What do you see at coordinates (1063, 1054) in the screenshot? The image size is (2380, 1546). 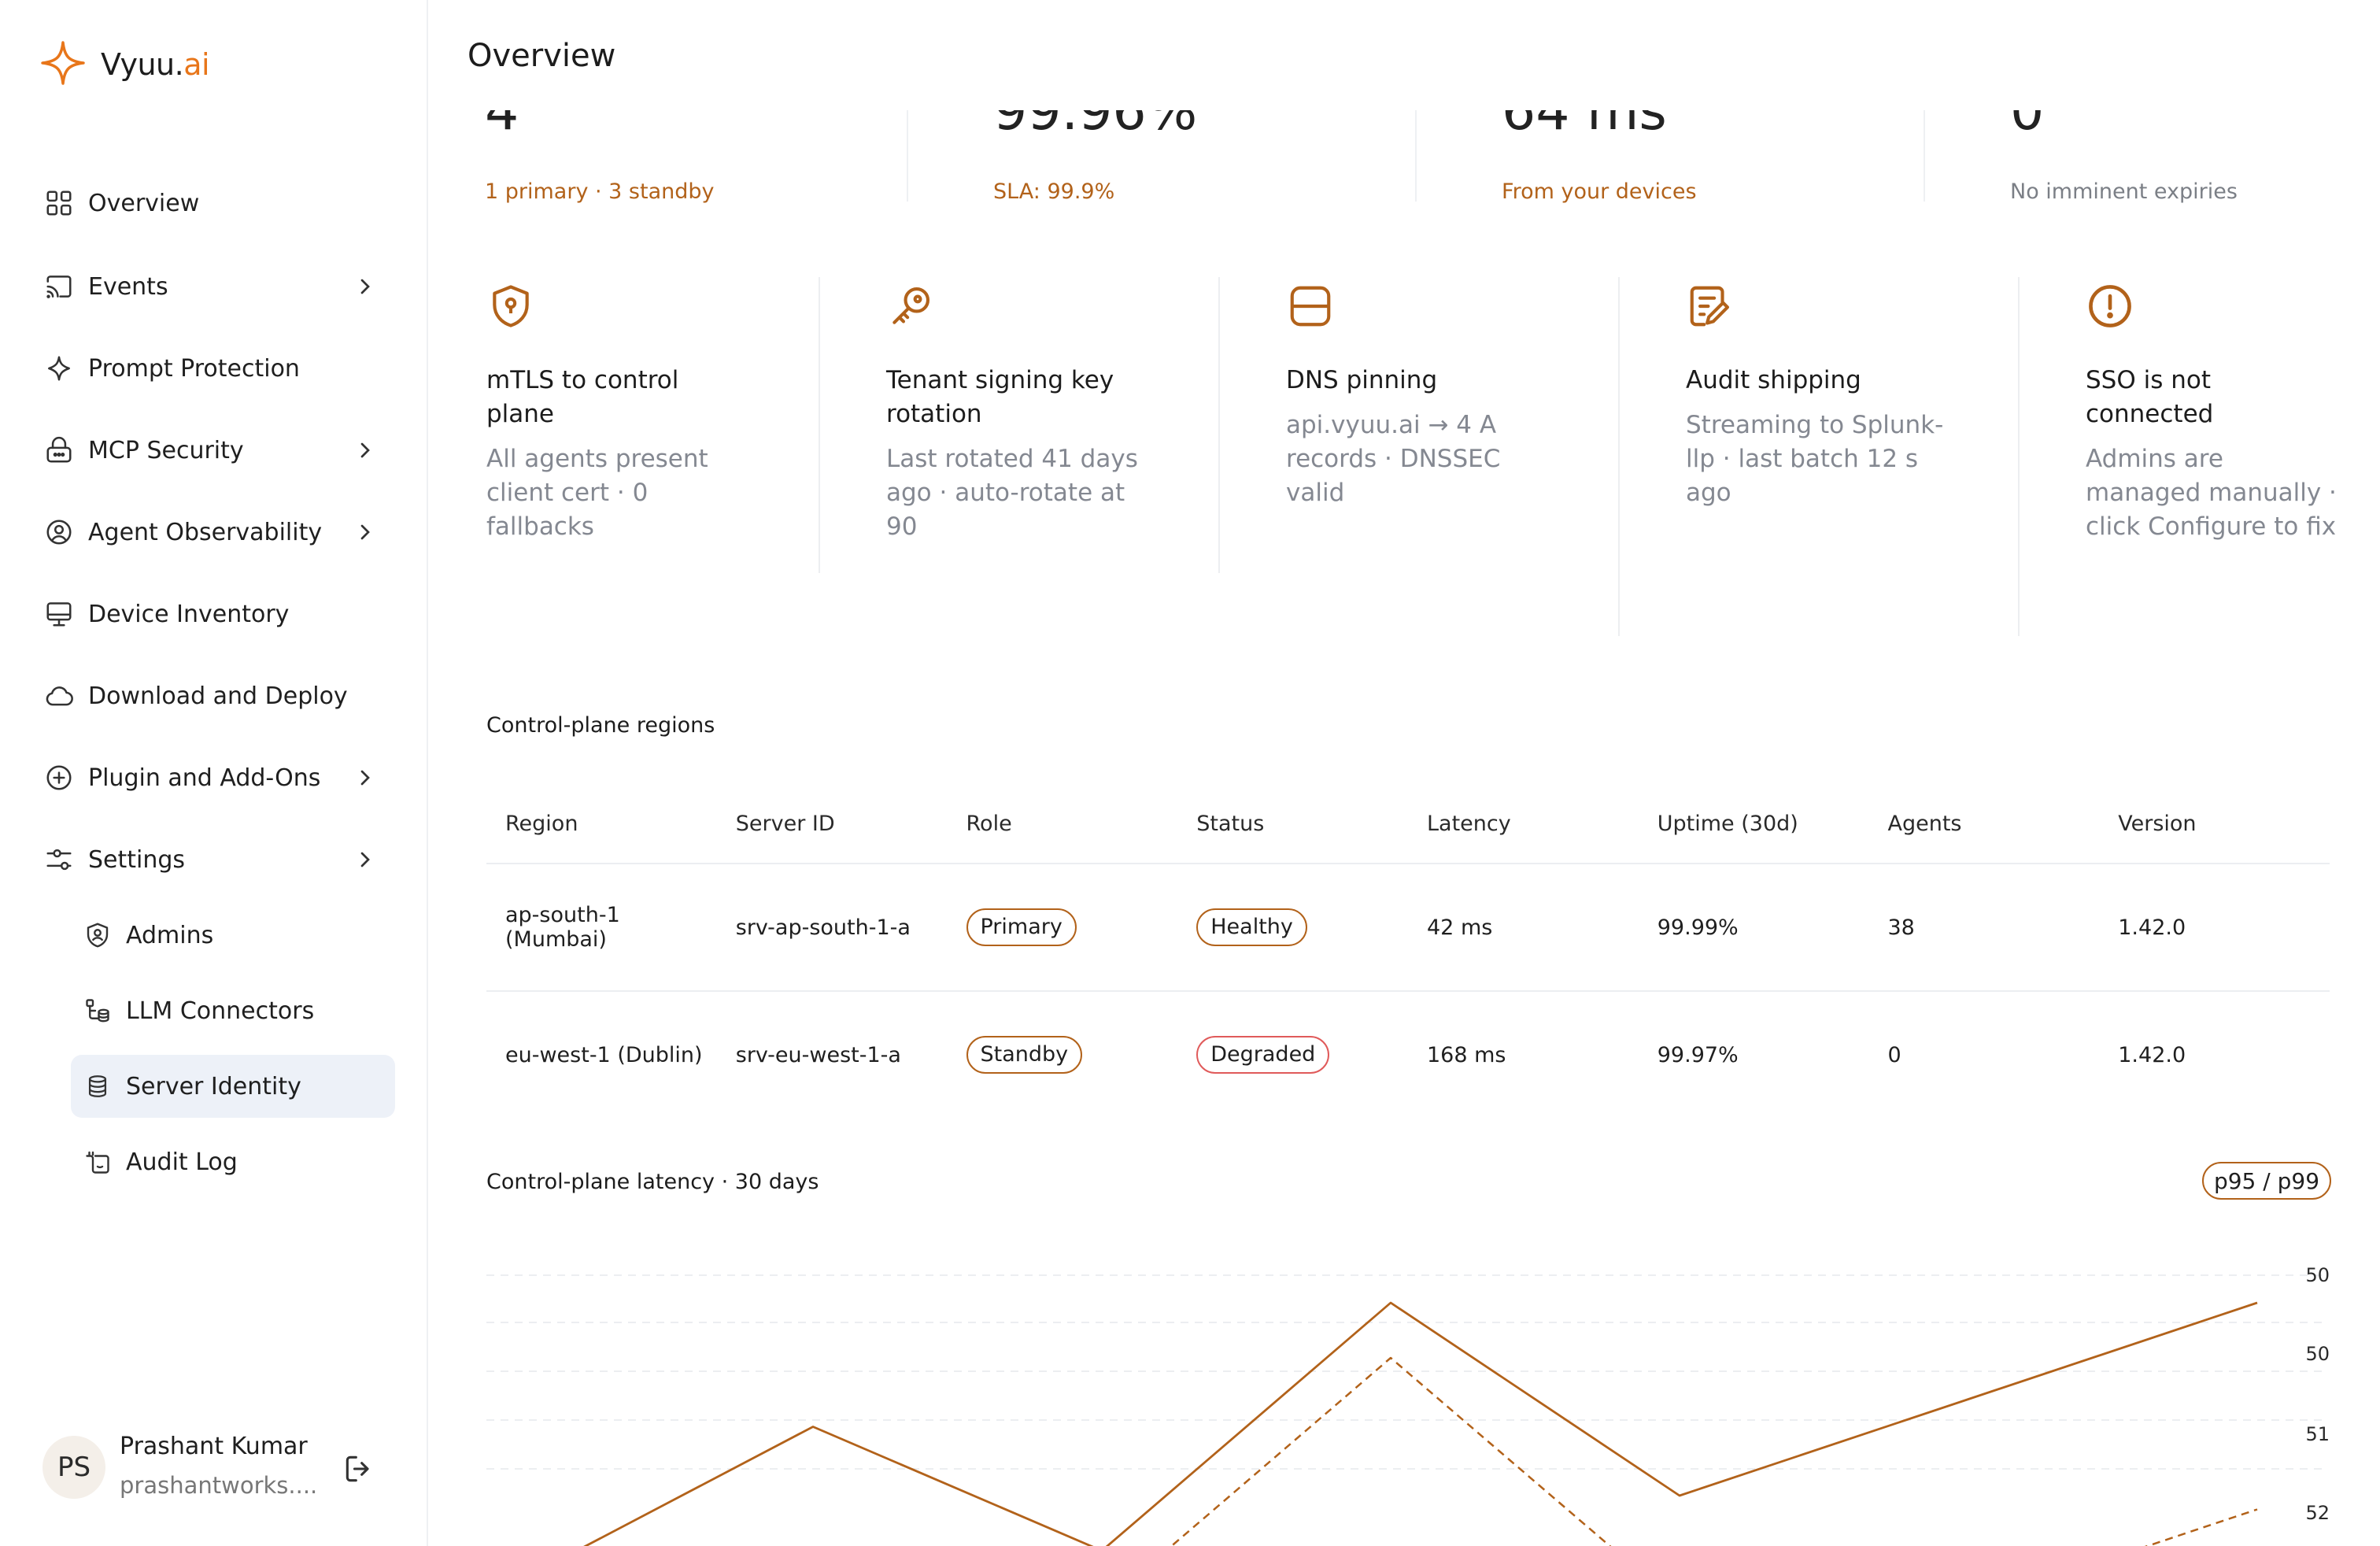 I see `cell-role: Standby` at bounding box center [1063, 1054].